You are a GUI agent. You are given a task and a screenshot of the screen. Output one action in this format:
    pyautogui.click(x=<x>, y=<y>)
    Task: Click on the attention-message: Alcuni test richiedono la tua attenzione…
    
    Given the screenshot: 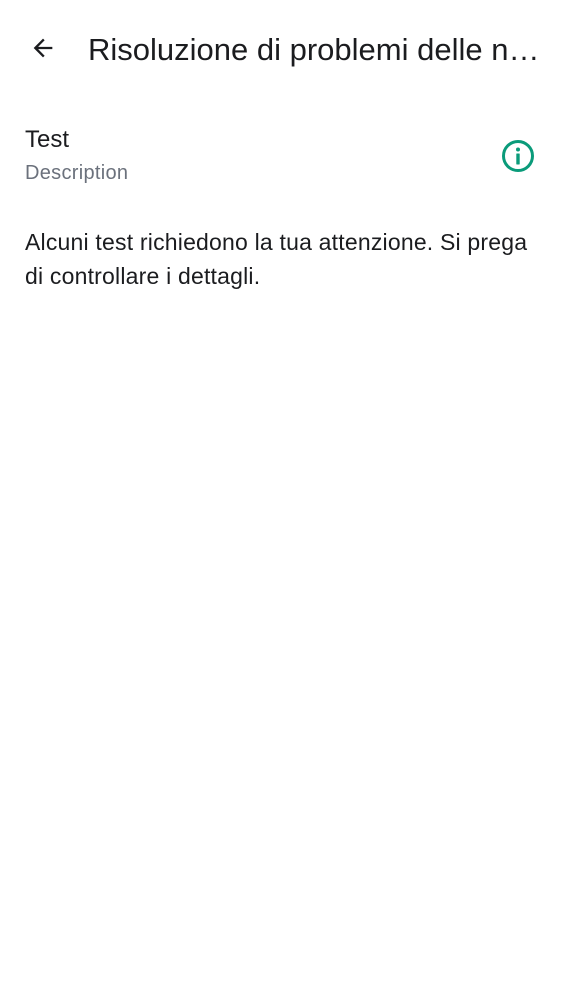 What is the action you would take?
    pyautogui.click(x=276, y=259)
    